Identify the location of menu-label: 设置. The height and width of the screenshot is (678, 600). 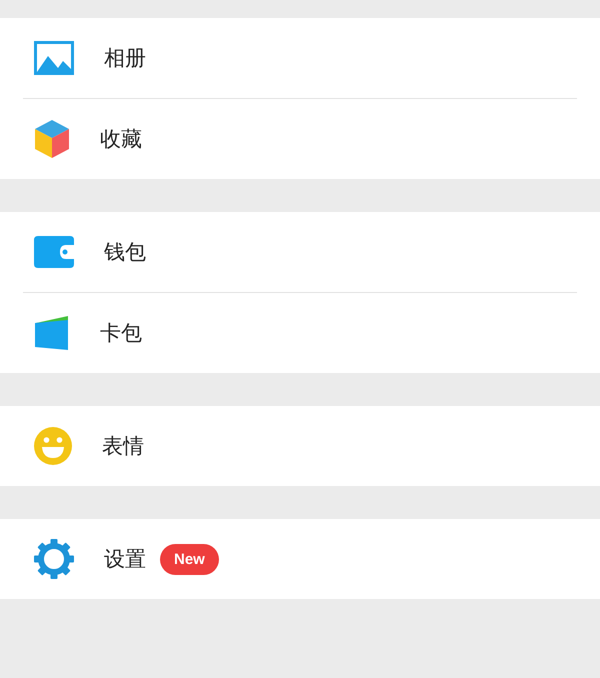
(125, 559).